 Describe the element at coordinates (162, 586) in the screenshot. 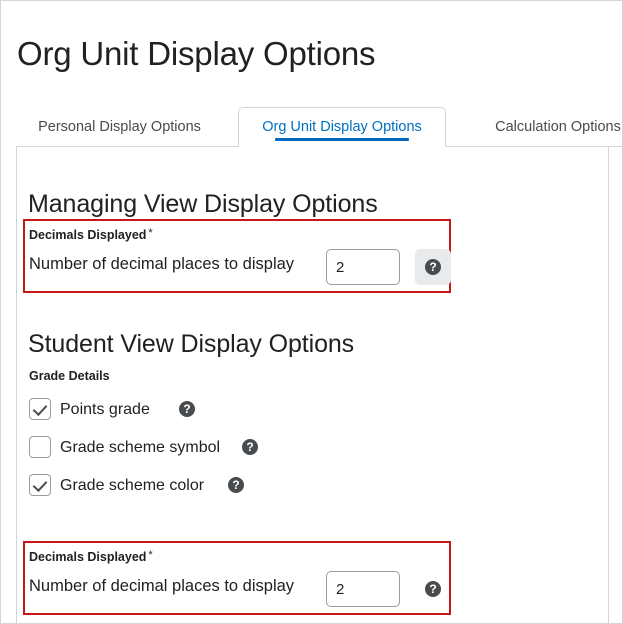

I see `student-decimals-caption: Number of decimal places to display` at that location.